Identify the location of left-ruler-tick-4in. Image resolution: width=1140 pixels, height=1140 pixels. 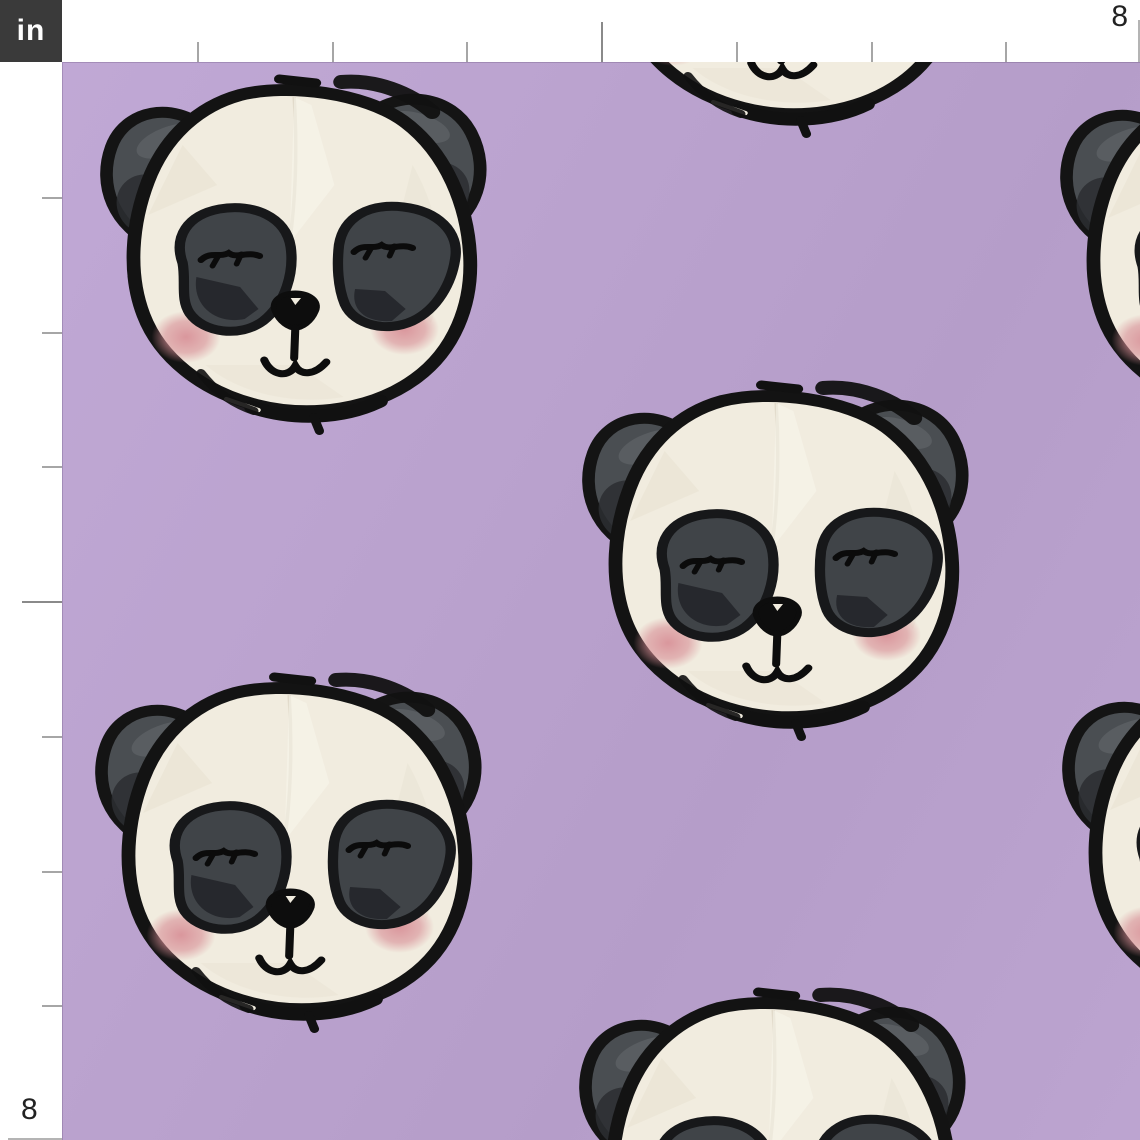
(42, 602).